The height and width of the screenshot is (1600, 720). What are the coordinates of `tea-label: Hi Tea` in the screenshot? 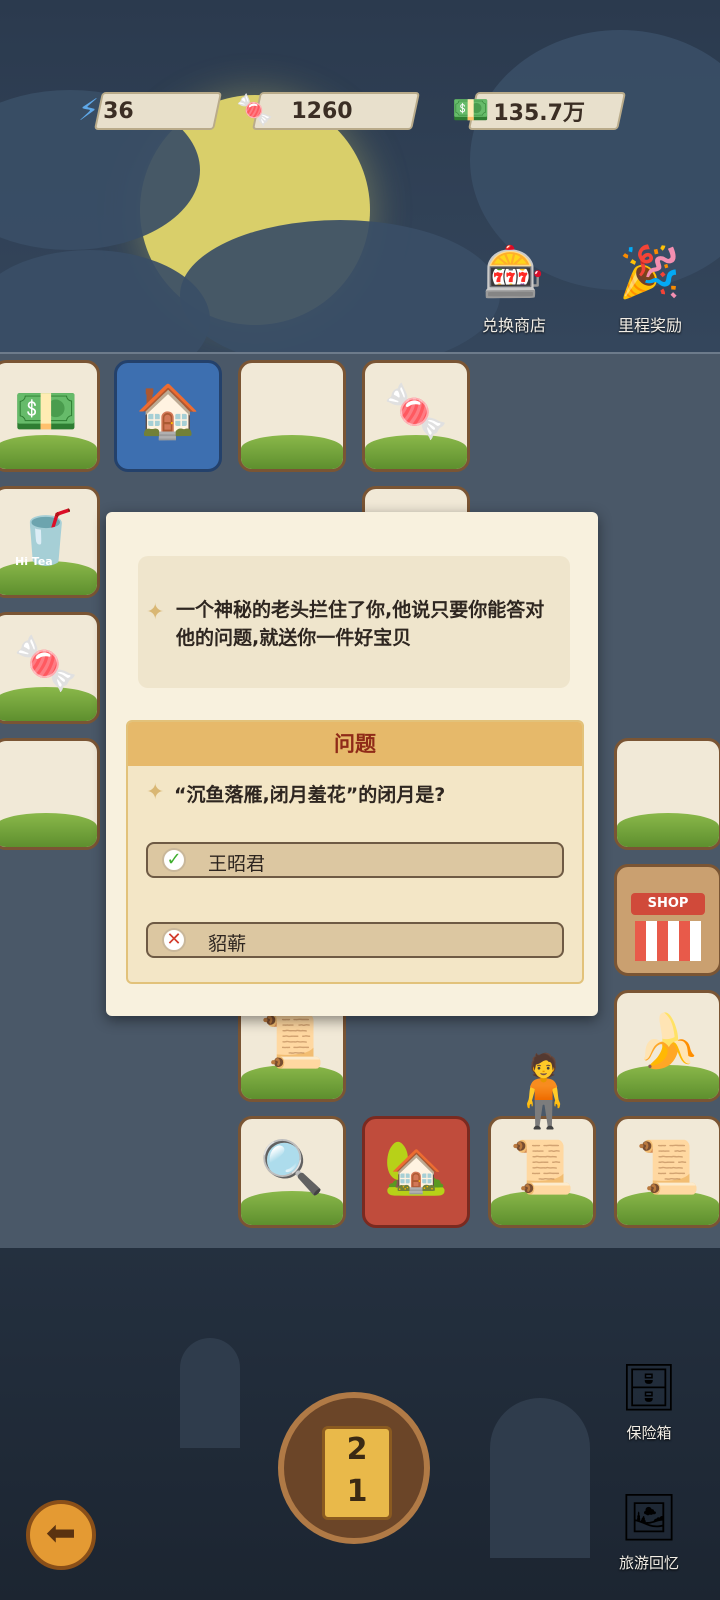 It's located at (34, 561).